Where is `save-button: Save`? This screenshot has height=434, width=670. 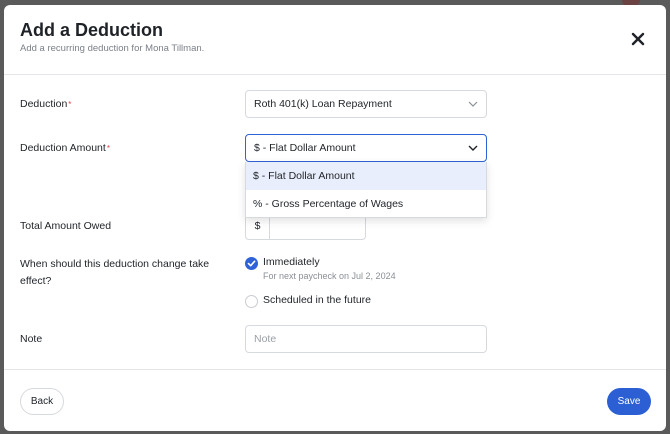 save-button: Save is located at coordinates (629, 401).